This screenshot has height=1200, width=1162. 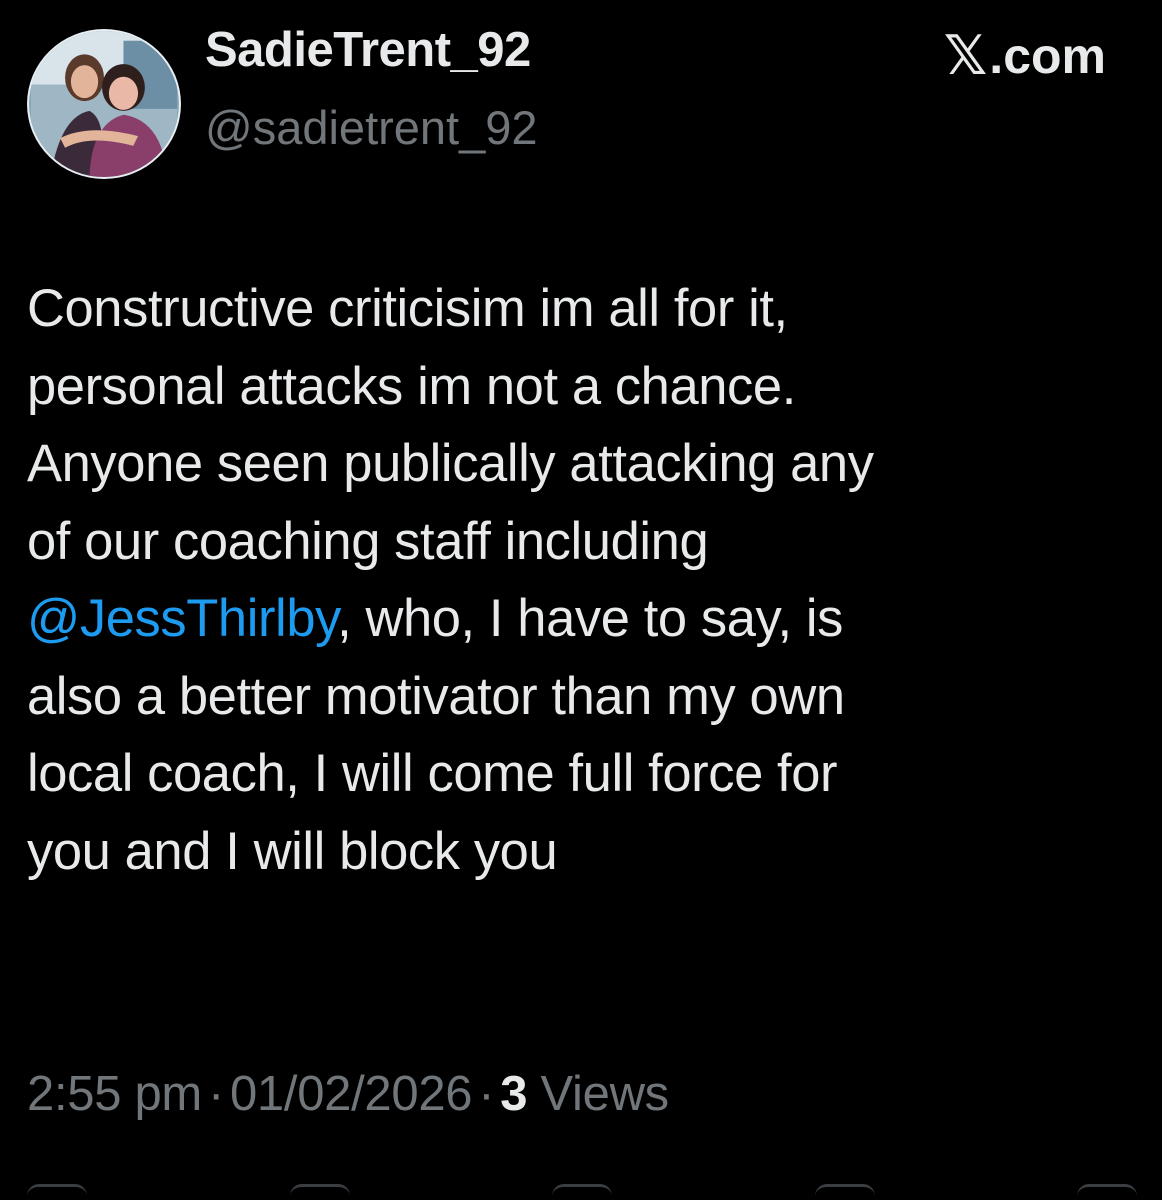 What do you see at coordinates (432, 773) in the screenshot?
I see `tweet-line: local coach, I will come full force for` at bounding box center [432, 773].